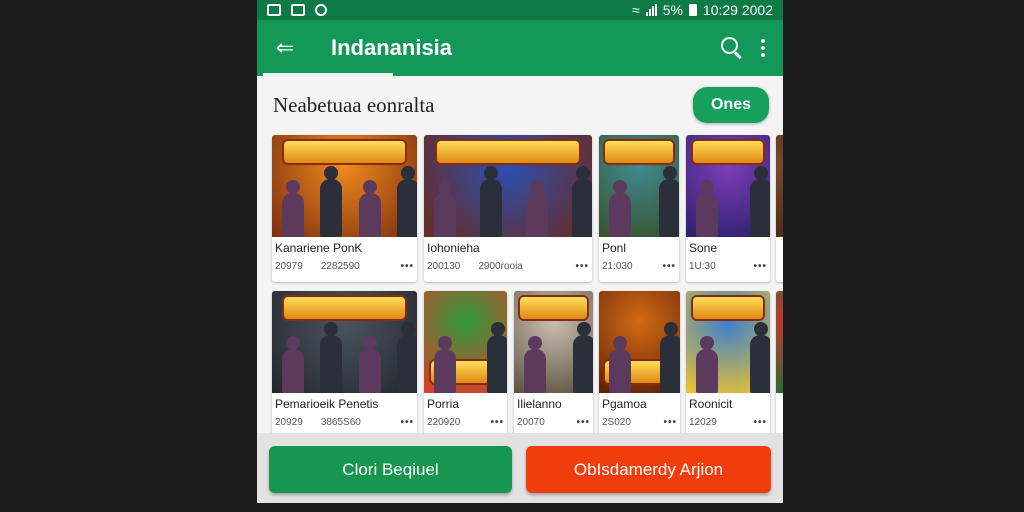 Image resolution: width=1024 pixels, height=512 pixels. What do you see at coordinates (444, 422) in the screenshot?
I see `game-stat: 220920` at bounding box center [444, 422].